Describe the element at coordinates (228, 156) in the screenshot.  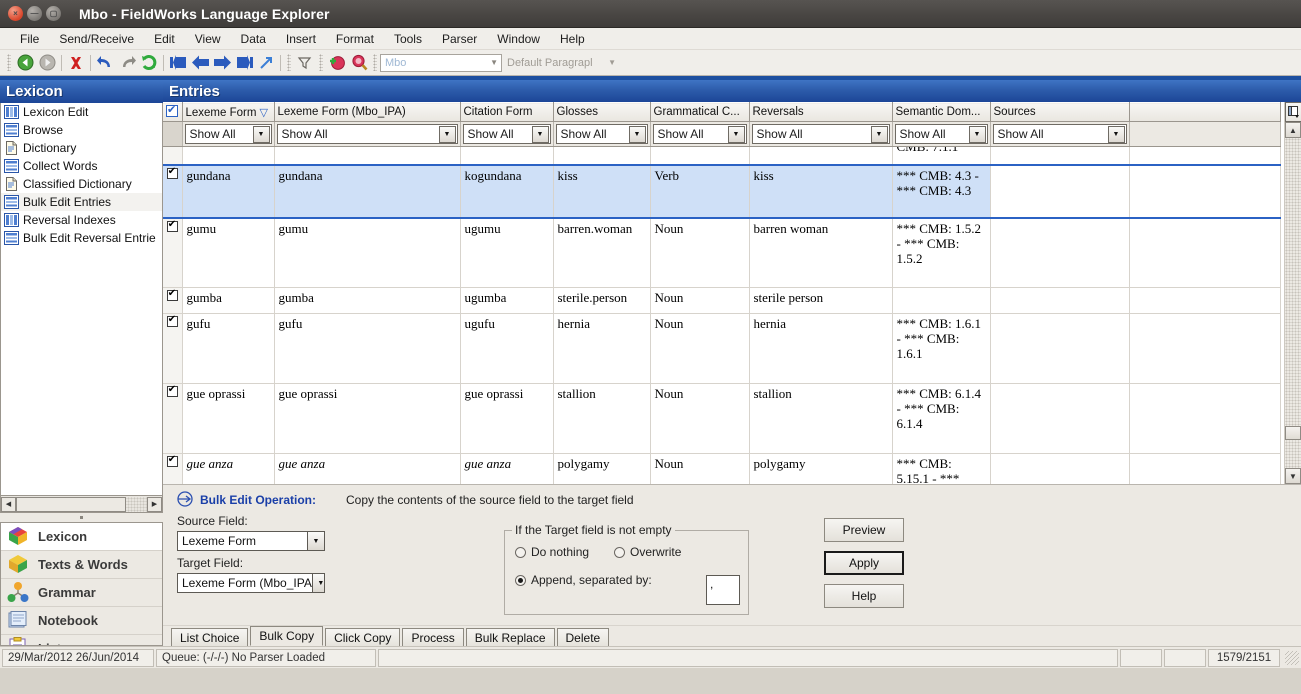
I see `cell-lexeme-form` at that location.